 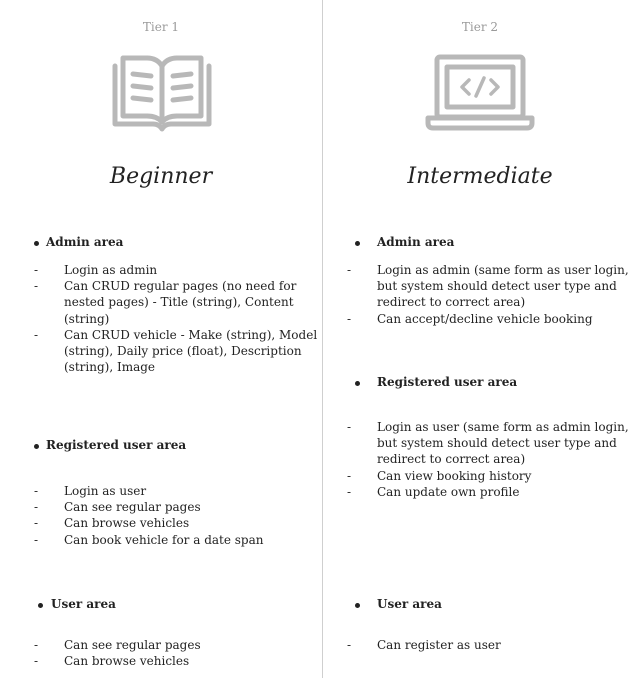 I want to click on tier-label: Tier 2, so click(x=480, y=27).